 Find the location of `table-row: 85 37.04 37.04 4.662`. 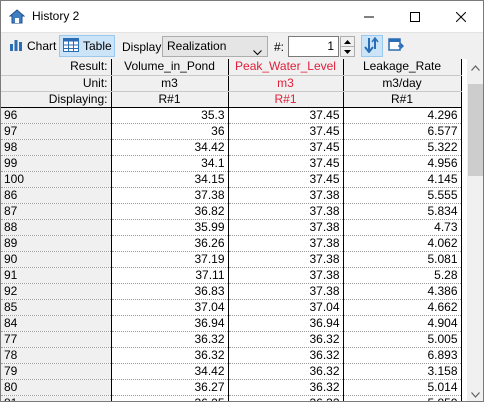

table-row: 85 37.04 37.04 4.662 is located at coordinates (231, 307).